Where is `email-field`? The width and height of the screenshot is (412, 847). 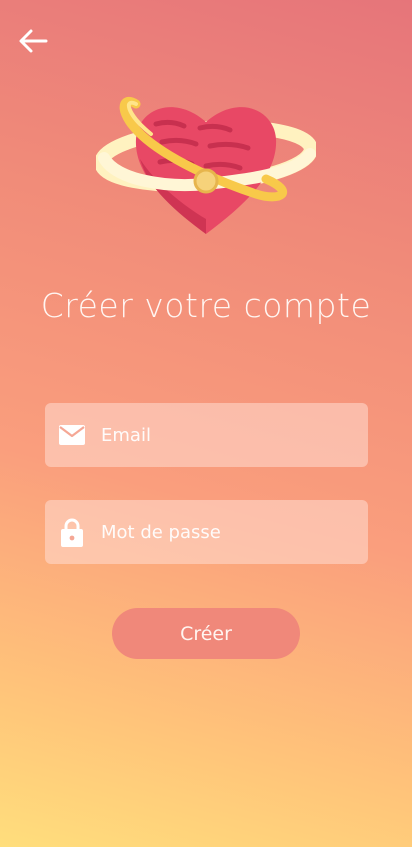
email-field is located at coordinates (206, 435).